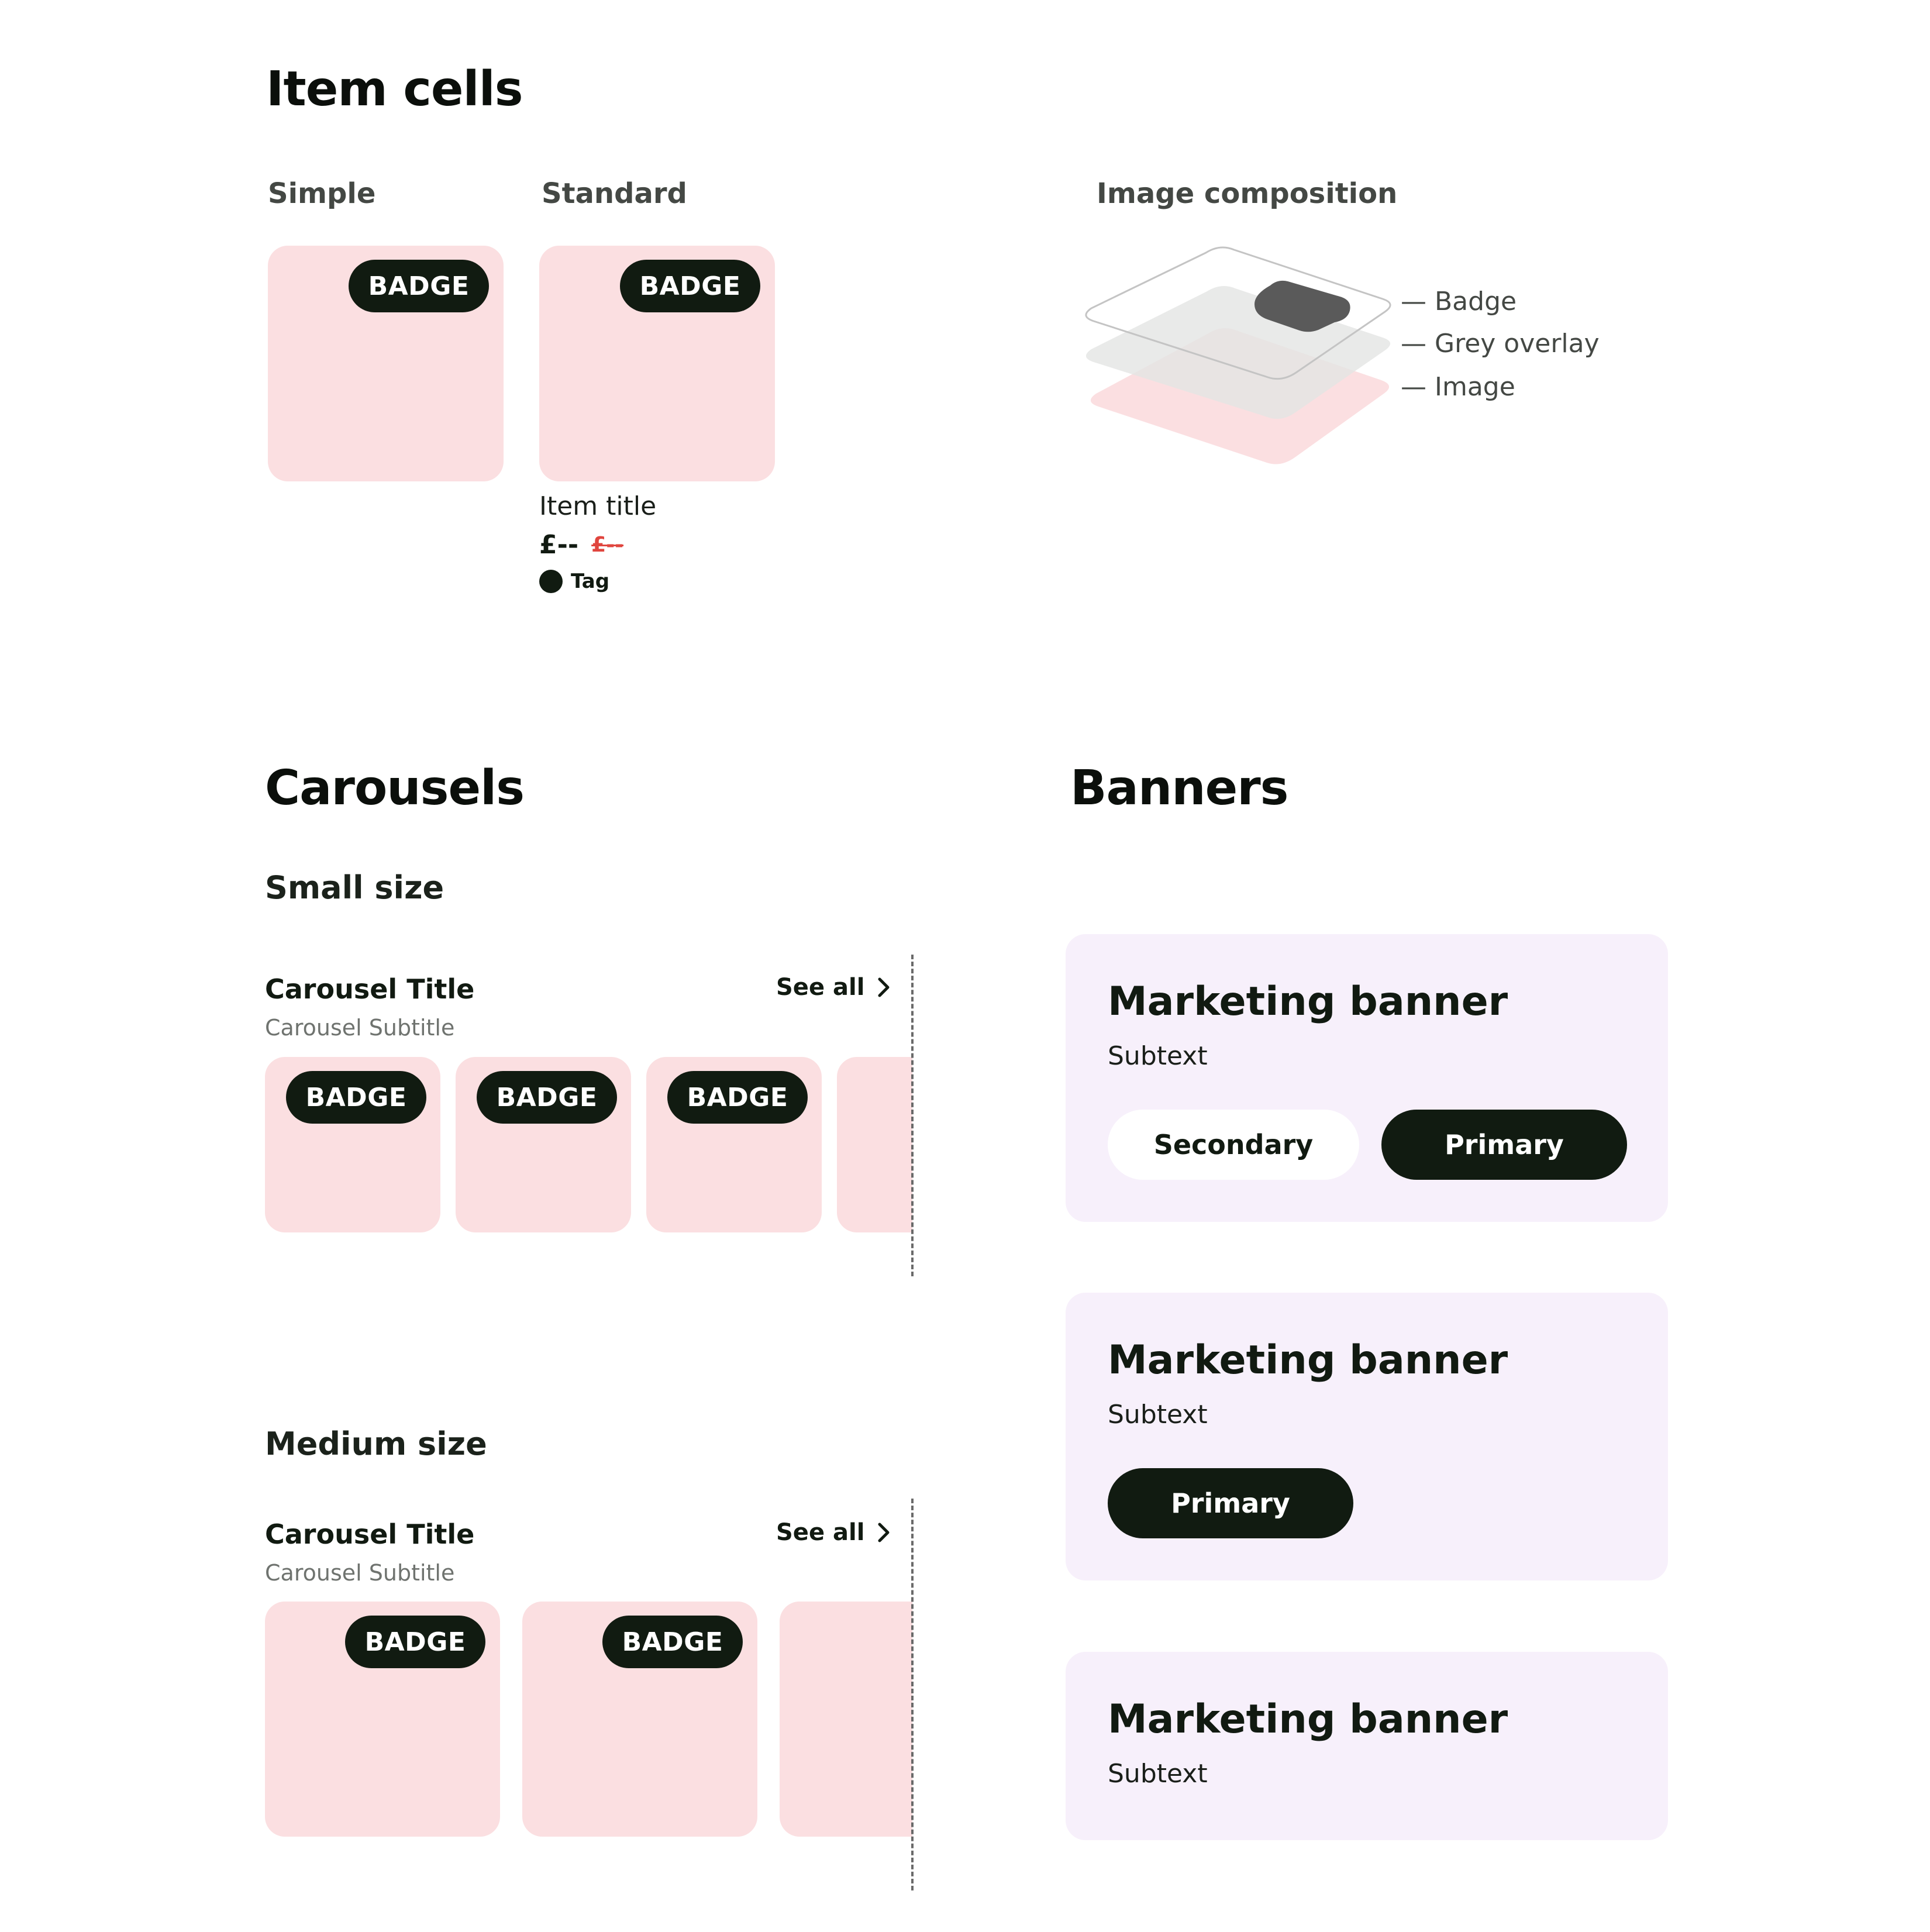 The height and width of the screenshot is (1932, 1930). Describe the element at coordinates (614, 193) in the screenshot. I see `standard-label: Standard` at that location.